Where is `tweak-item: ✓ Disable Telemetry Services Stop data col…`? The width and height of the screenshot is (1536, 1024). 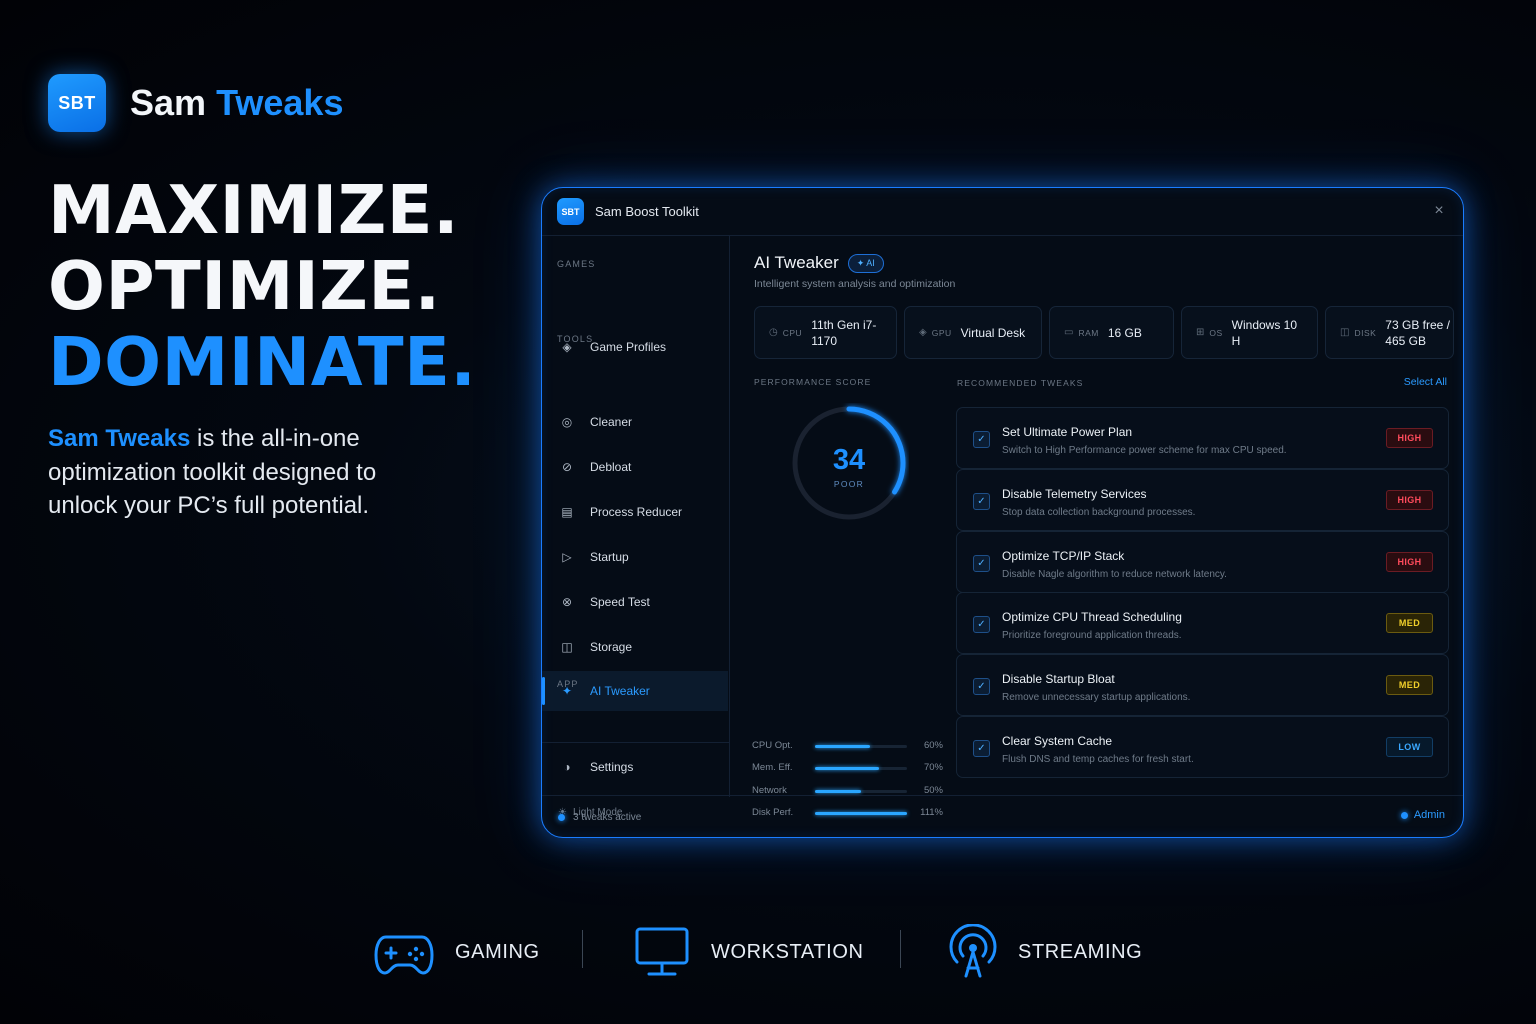 tweak-item: ✓ Disable Telemetry Services Stop data col… is located at coordinates (1202, 500).